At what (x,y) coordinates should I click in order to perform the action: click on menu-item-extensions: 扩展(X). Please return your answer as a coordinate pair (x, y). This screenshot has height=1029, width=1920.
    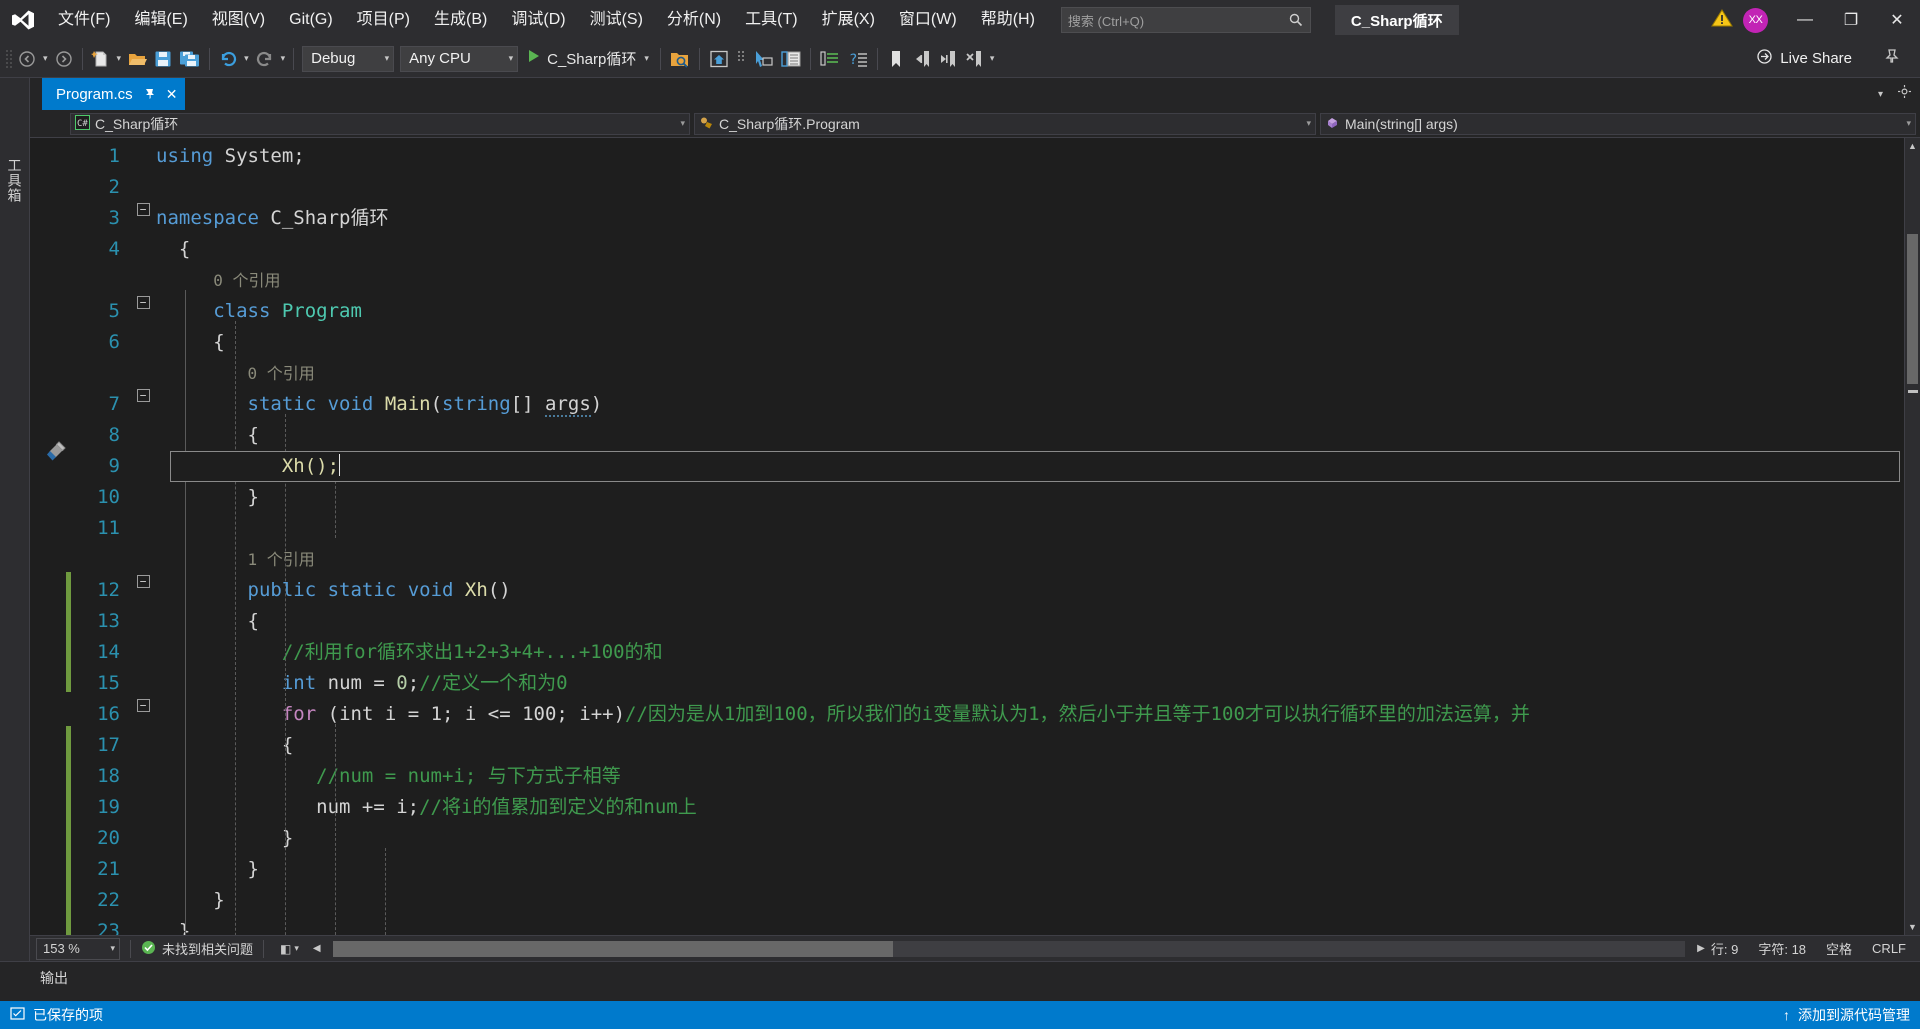
    Looking at the image, I should click on (848, 20).